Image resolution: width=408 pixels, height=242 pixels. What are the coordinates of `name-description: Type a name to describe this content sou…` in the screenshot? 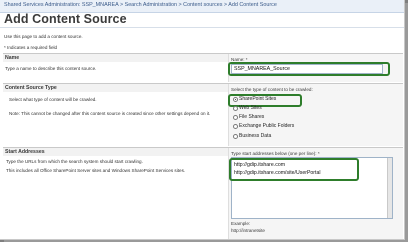 It's located at (51, 68).